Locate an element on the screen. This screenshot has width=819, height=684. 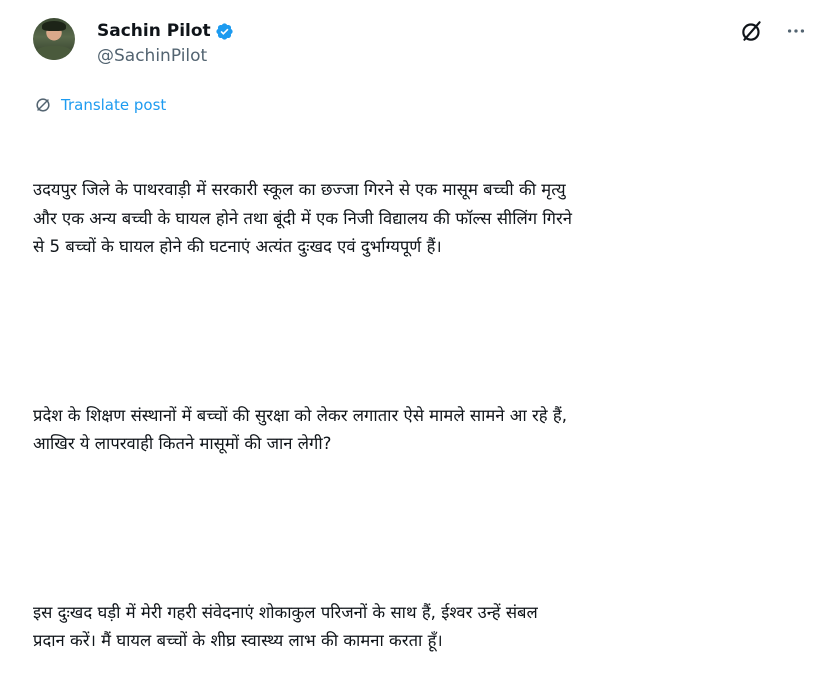
author-name-row: Sachin Pilot is located at coordinates (165, 31).